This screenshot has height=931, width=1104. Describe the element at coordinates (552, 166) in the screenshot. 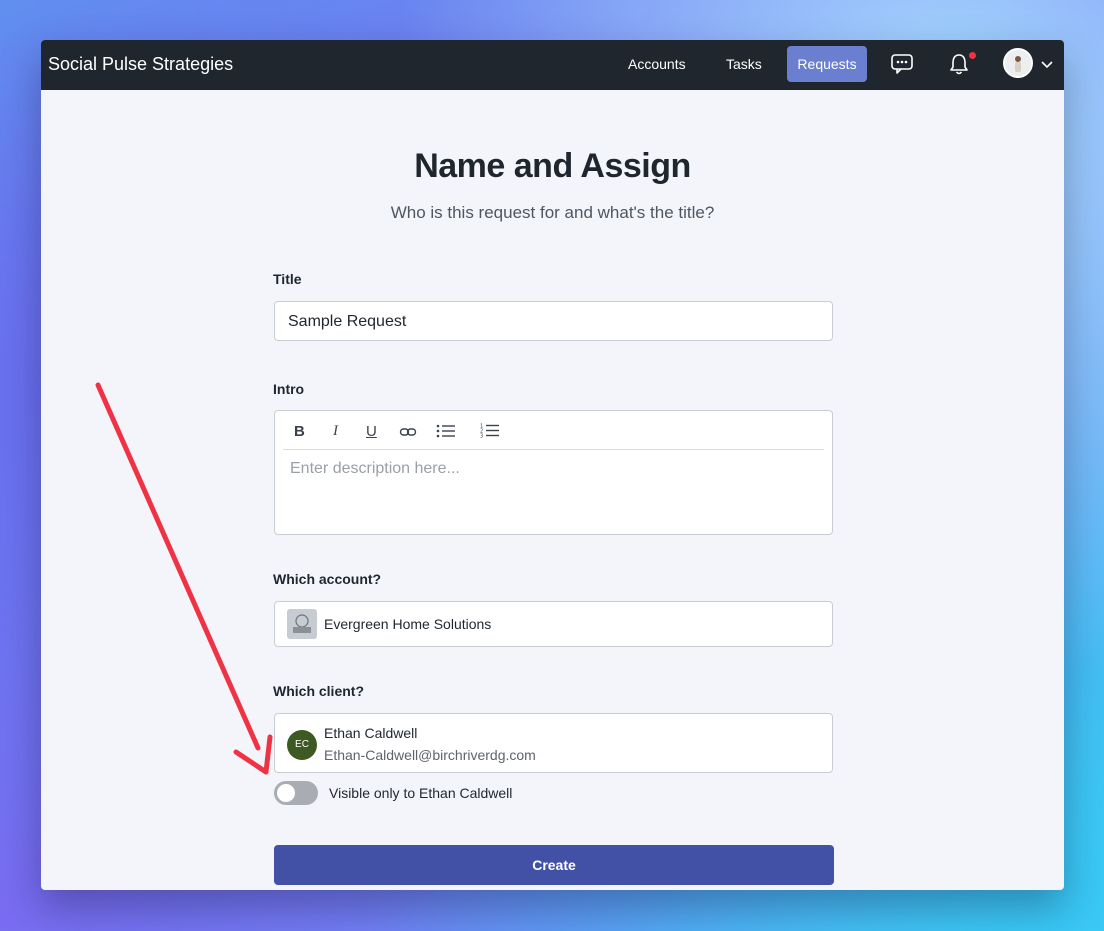

I see `page-title: Name and Assign` at that location.